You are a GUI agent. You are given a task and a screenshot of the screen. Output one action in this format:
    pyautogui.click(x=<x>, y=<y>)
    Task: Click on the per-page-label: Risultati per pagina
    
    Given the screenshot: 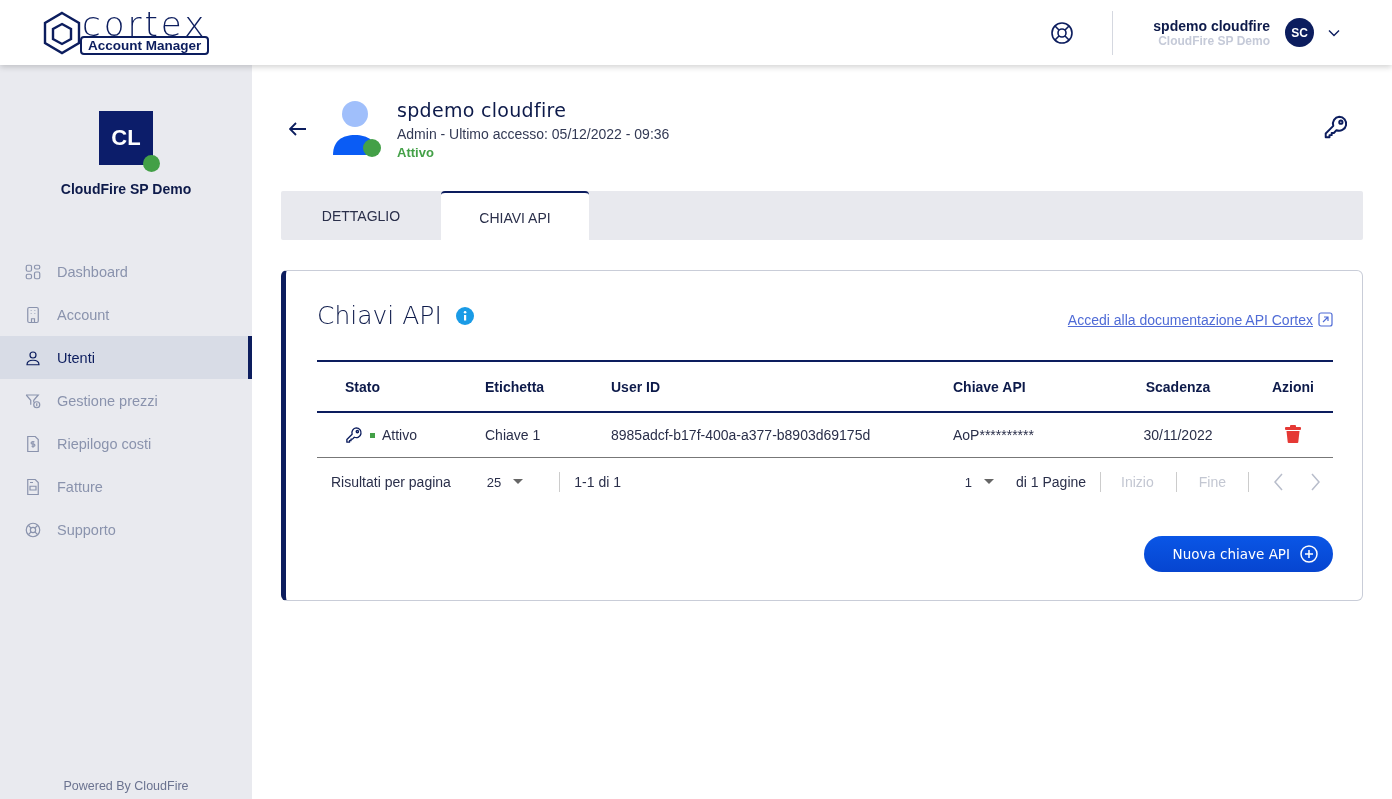 What is the action you would take?
    pyautogui.click(x=391, y=482)
    